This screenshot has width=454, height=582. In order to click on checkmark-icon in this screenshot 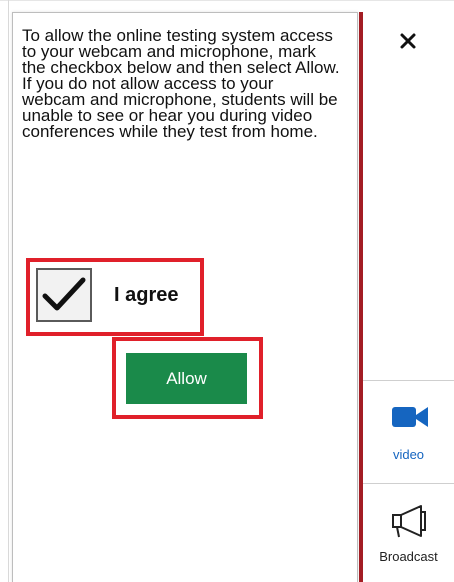, I will do `click(64, 294)`.